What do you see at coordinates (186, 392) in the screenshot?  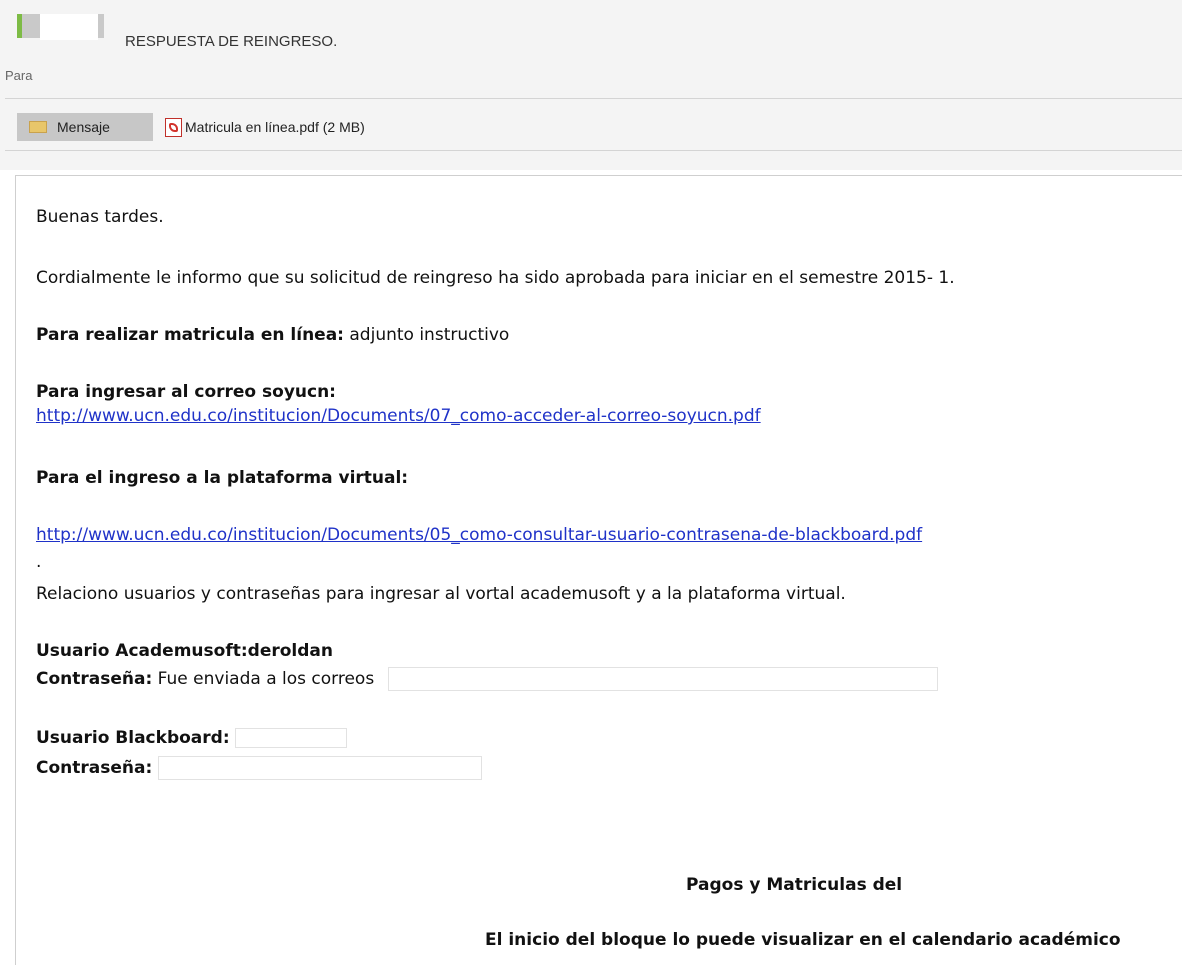 I see `correo-label: Para ingresar al correo soyucn:` at bounding box center [186, 392].